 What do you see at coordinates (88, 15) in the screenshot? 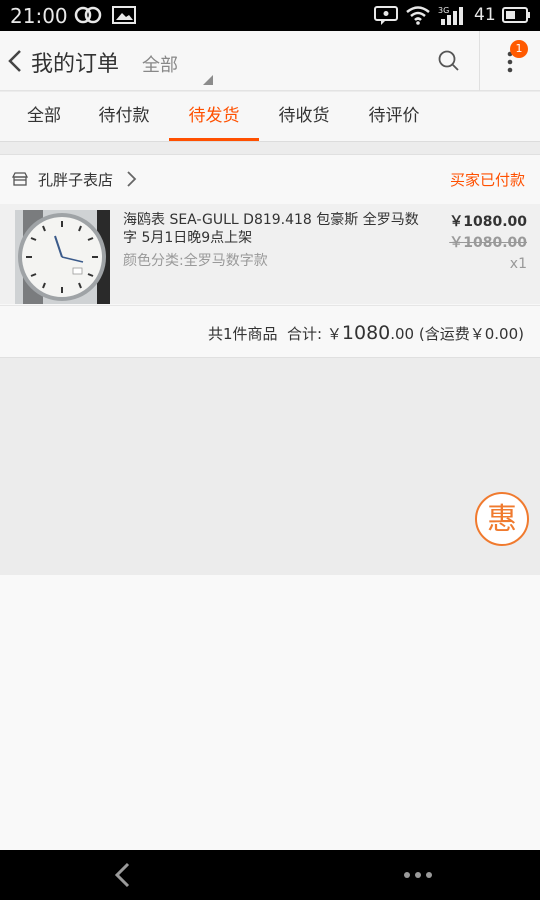
I see `link-rings-icon` at bounding box center [88, 15].